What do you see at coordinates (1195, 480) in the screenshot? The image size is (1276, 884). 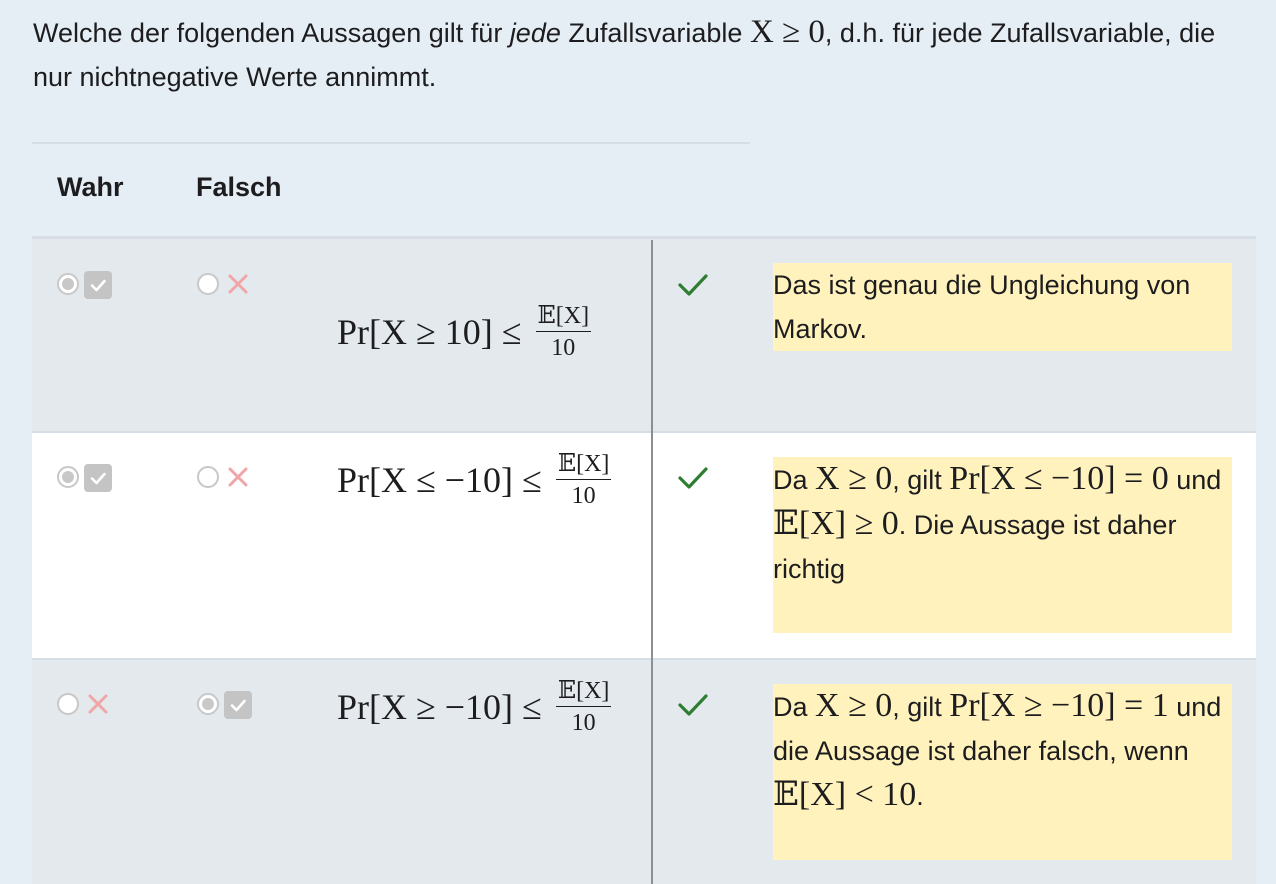 I see `feedback-text: und` at bounding box center [1195, 480].